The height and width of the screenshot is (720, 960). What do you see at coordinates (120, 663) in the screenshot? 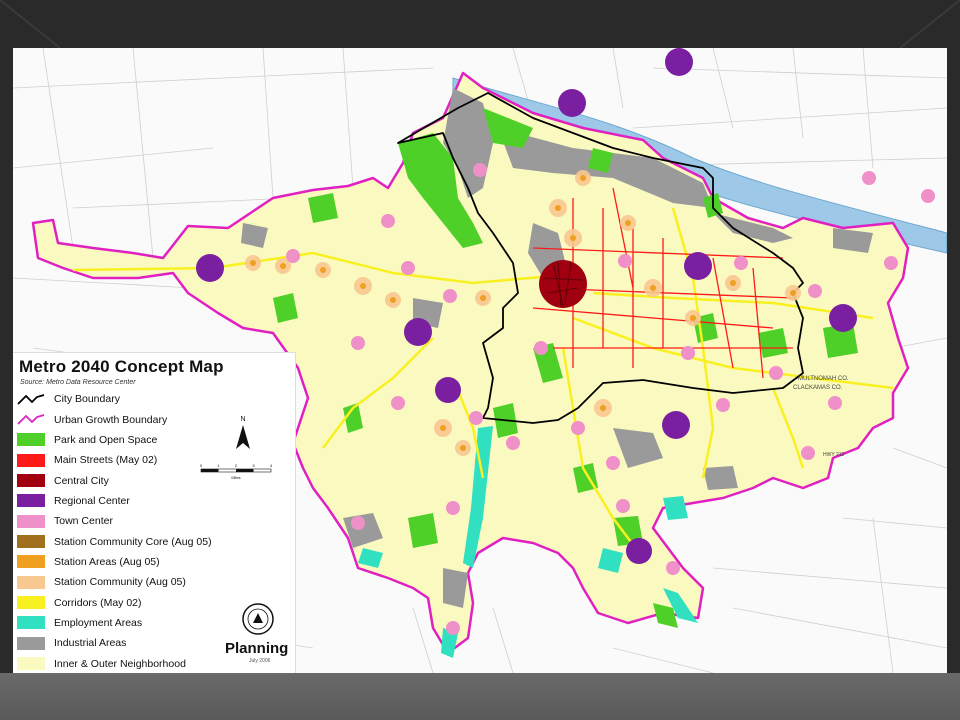
I see `legend-label: Inner & Outer Neighborhood` at bounding box center [120, 663].